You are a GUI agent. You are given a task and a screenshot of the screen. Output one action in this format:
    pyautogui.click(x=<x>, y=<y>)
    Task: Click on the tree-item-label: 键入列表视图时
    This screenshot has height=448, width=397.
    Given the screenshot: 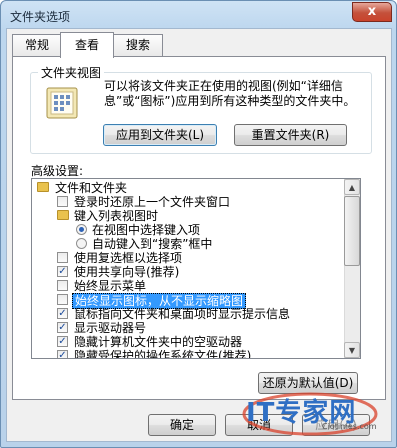 What is the action you would take?
    pyautogui.click(x=116, y=216)
    